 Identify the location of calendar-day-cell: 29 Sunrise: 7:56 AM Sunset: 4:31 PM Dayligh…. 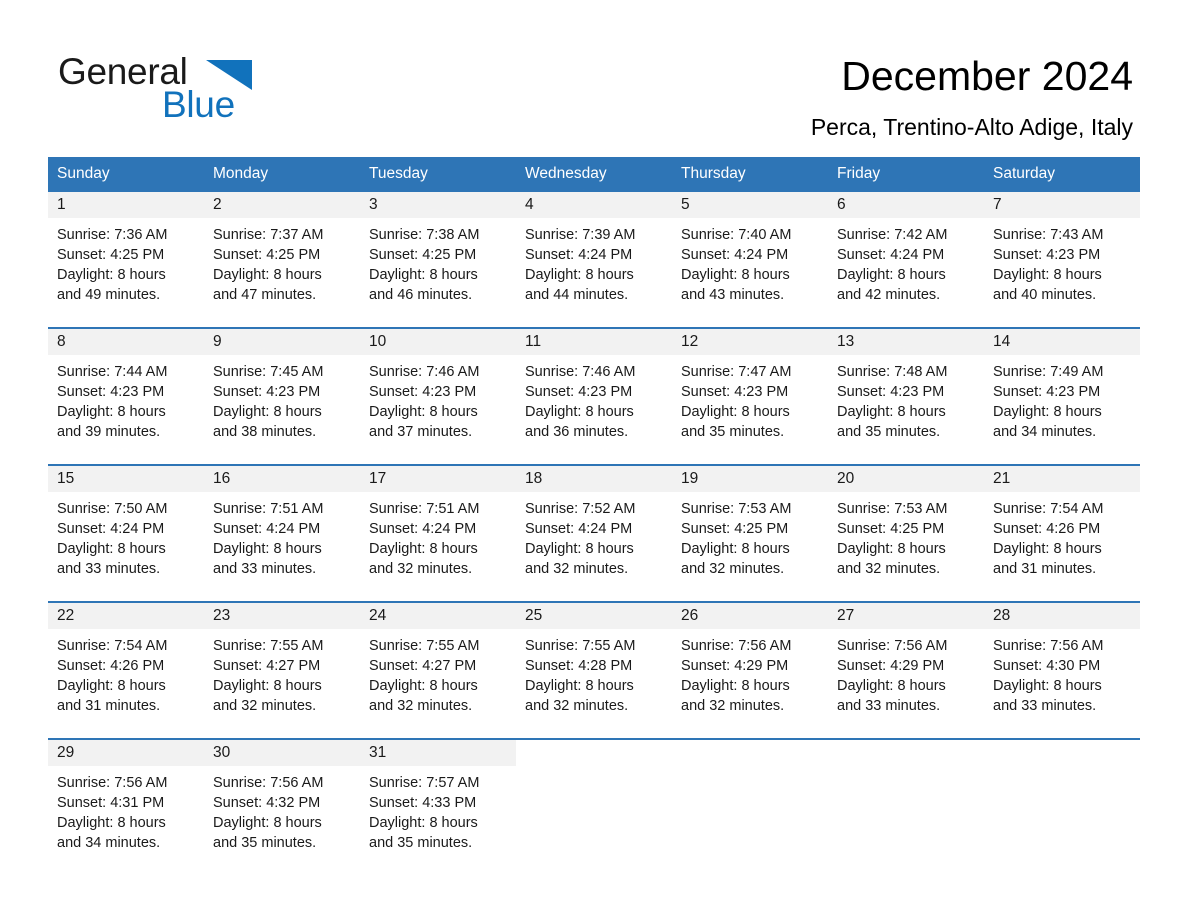
(126, 806).